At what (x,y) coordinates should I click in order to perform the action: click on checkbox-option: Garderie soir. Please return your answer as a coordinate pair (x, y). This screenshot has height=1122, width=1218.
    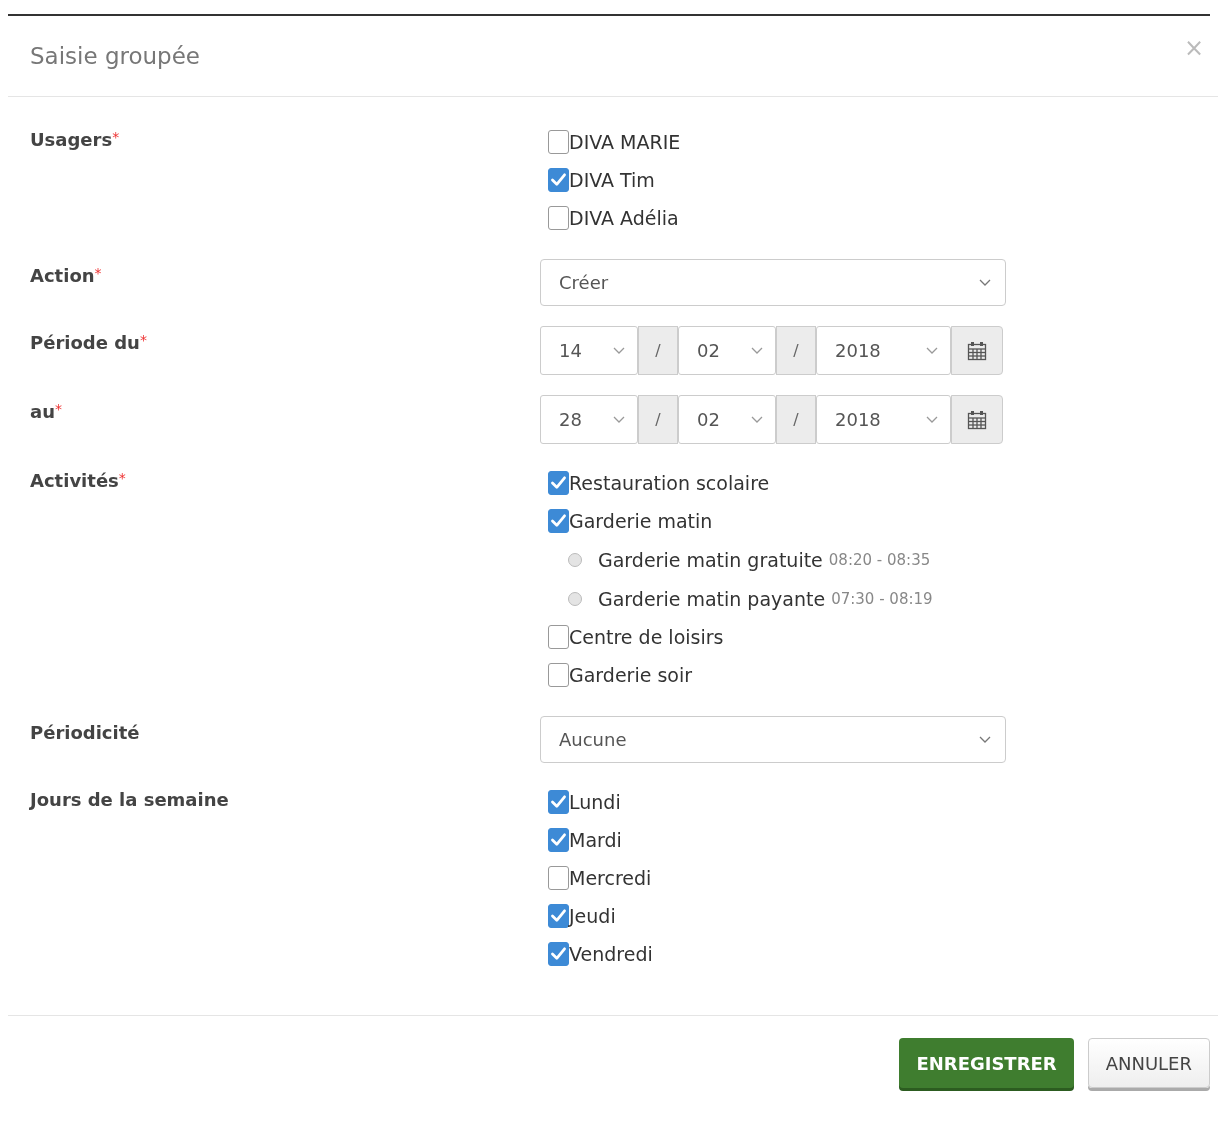
    Looking at the image, I should click on (773, 675).